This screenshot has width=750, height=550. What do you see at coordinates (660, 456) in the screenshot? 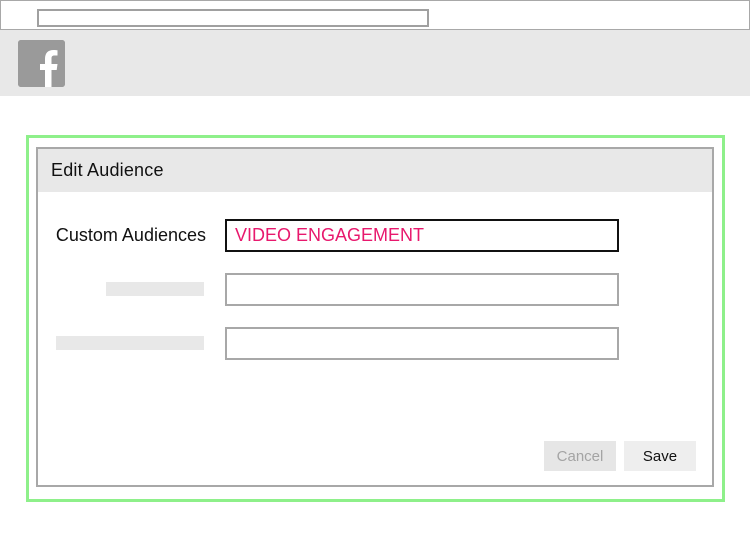
I see `save-button: Save` at bounding box center [660, 456].